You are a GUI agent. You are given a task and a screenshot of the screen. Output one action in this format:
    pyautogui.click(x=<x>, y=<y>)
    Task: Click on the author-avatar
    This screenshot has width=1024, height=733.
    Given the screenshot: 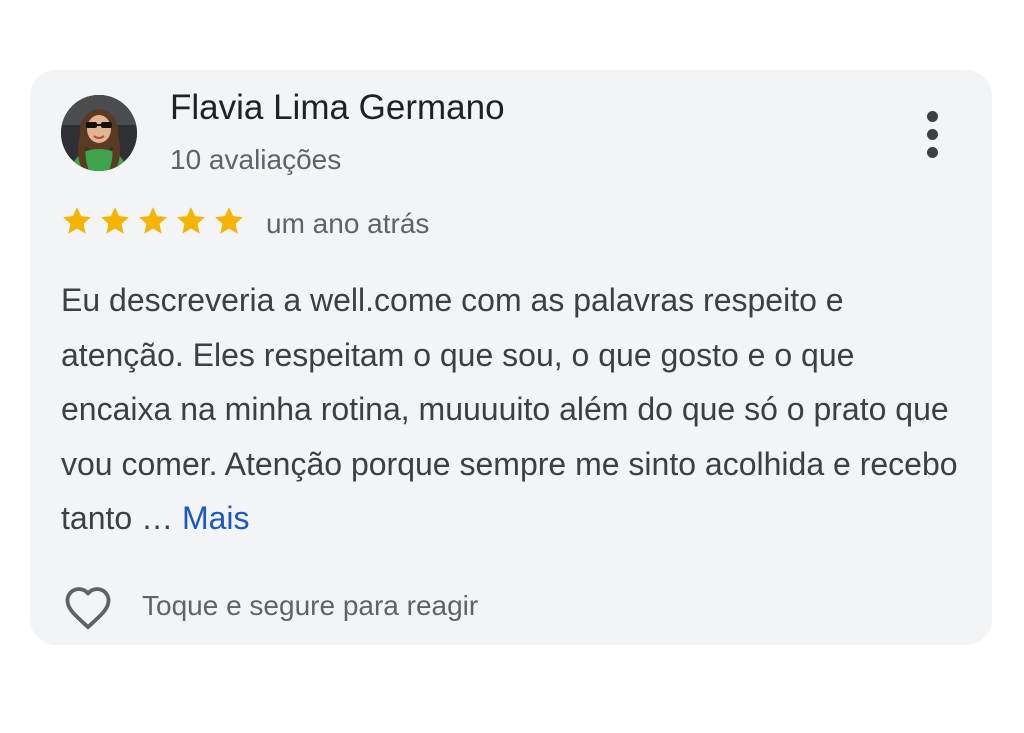 What is the action you would take?
    pyautogui.click(x=99, y=133)
    